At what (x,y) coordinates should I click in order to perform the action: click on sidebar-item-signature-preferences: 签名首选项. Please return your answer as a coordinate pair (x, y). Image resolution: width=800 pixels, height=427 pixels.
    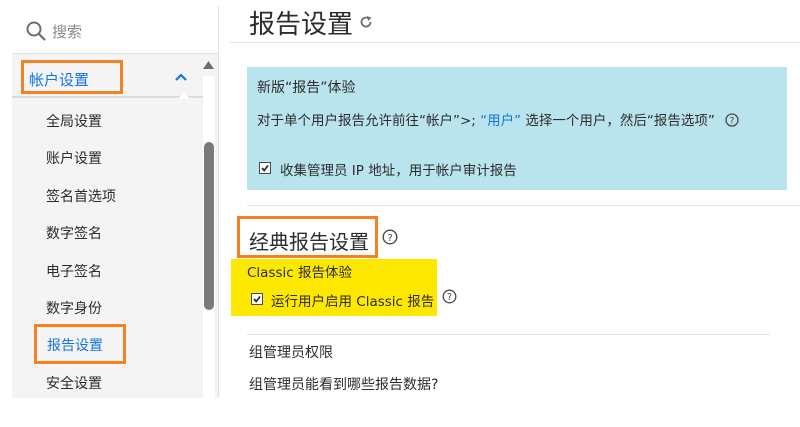
    Looking at the image, I should click on (81, 196).